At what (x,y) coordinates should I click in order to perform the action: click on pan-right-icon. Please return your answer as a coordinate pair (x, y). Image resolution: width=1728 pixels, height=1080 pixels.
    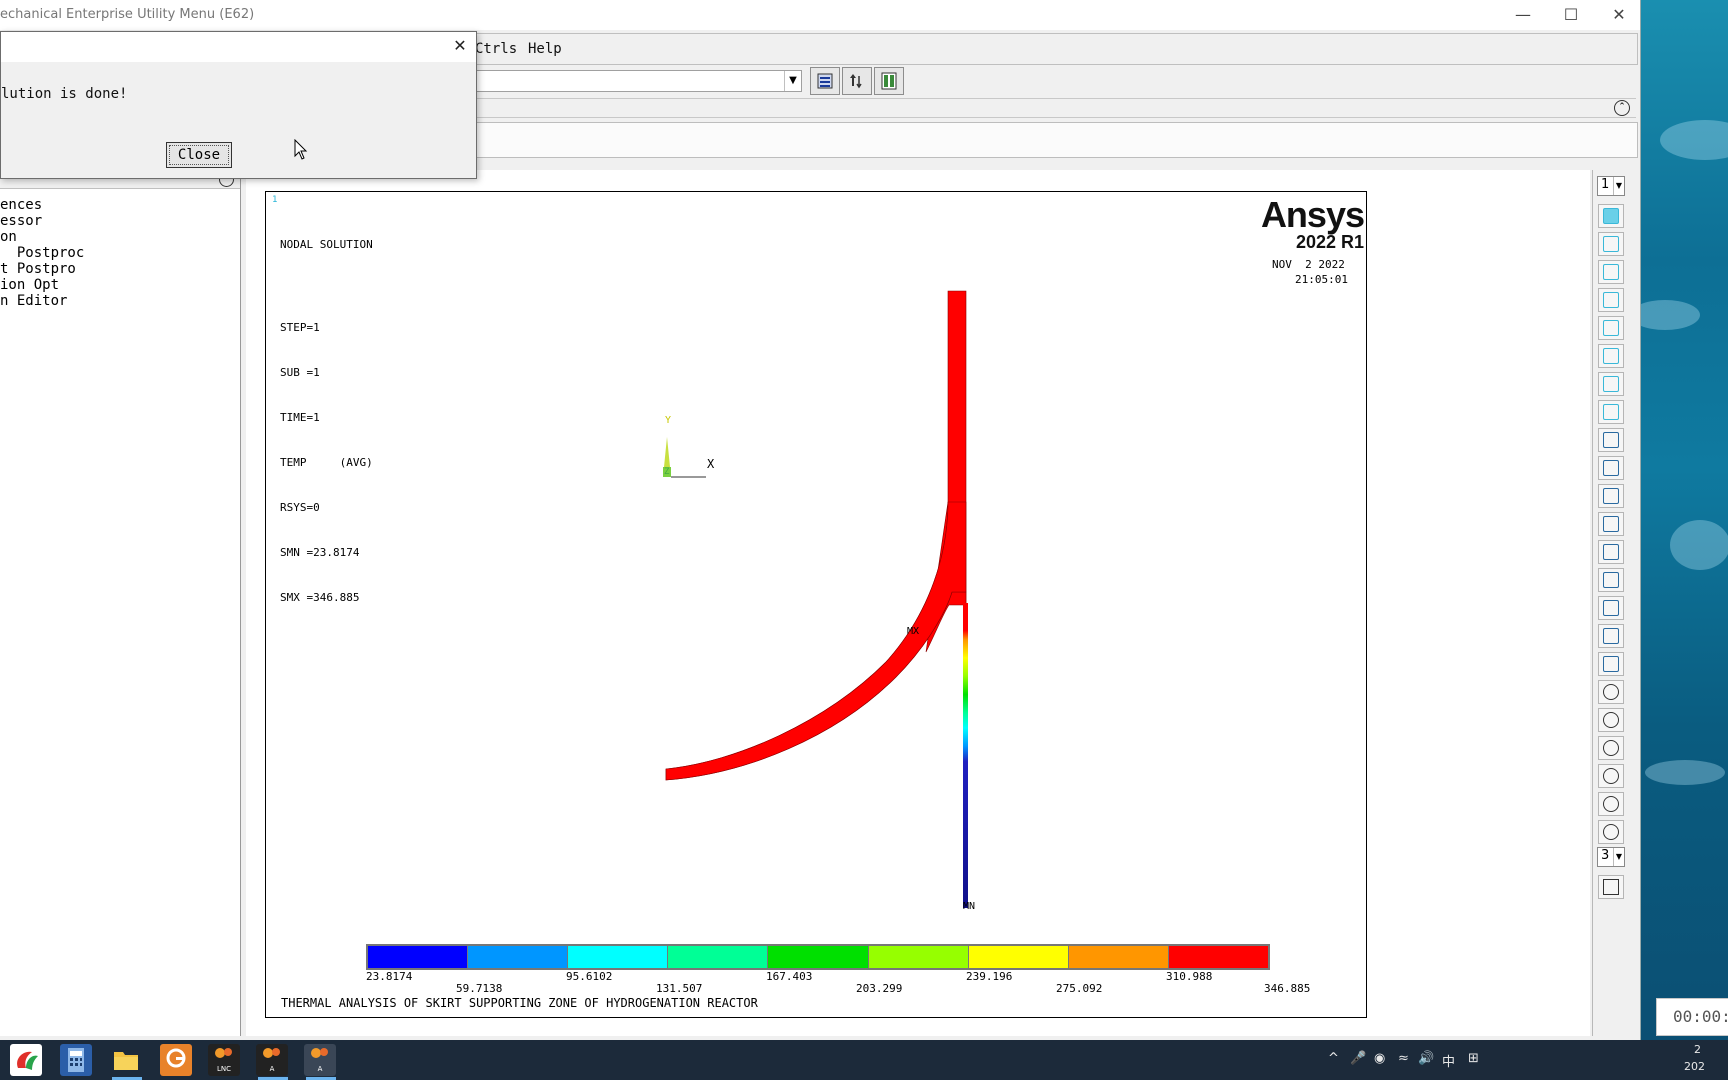
    Looking at the image, I should click on (1611, 608).